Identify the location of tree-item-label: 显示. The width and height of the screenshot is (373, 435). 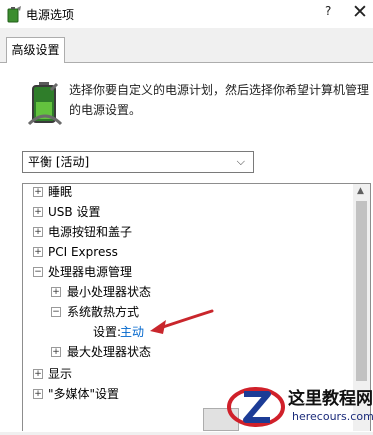
(60, 374).